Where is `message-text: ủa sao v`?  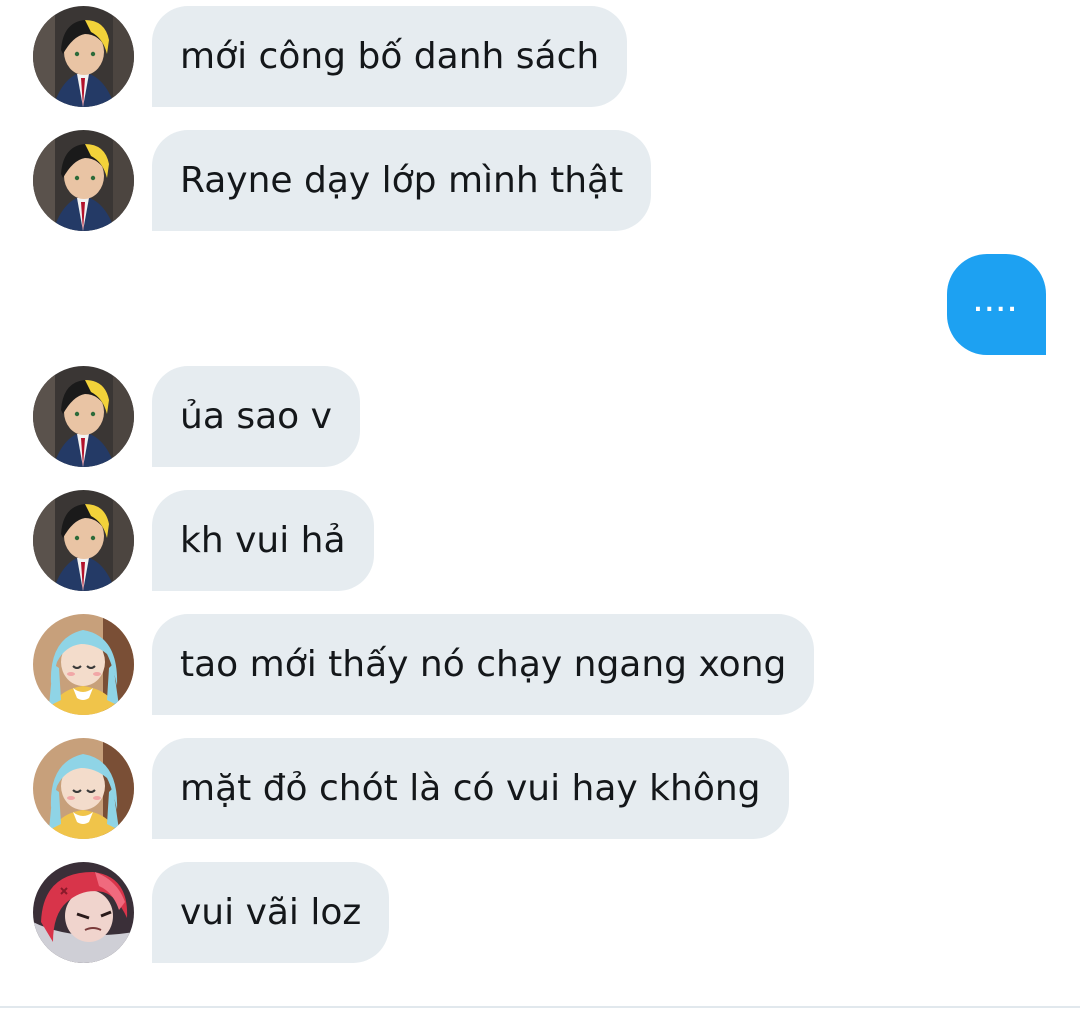 message-text: ủa sao v is located at coordinates (256, 416).